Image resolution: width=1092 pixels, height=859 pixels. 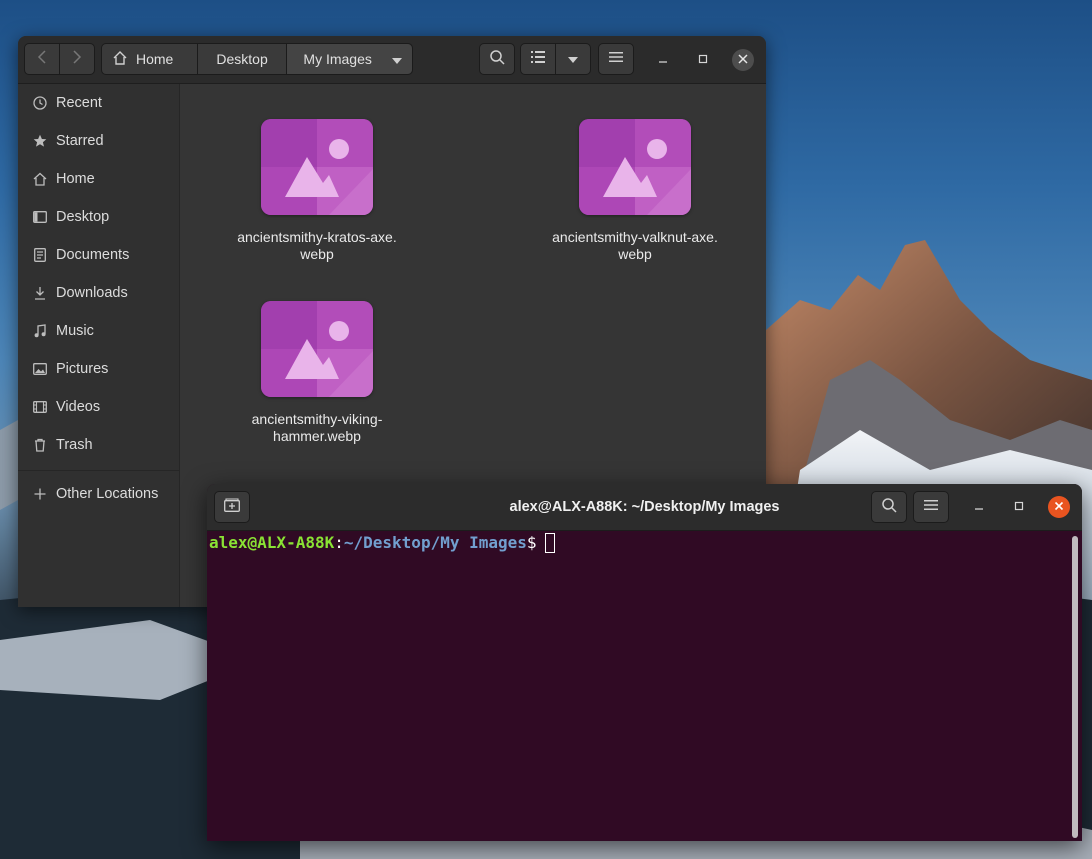 I want to click on file-name-line: ancientsmithy-viking-, so click(x=317, y=419).